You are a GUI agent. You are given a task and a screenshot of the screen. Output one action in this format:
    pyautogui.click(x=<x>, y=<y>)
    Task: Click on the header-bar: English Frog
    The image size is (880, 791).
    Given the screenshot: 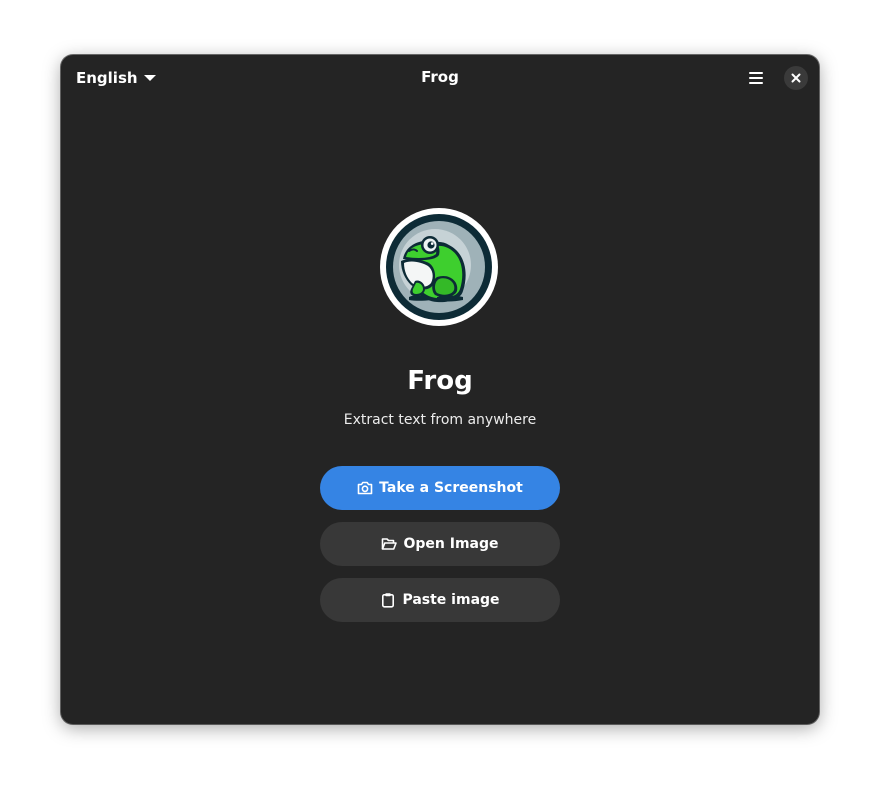 What is the action you would take?
    pyautogui.click(x=440, y=78)
    